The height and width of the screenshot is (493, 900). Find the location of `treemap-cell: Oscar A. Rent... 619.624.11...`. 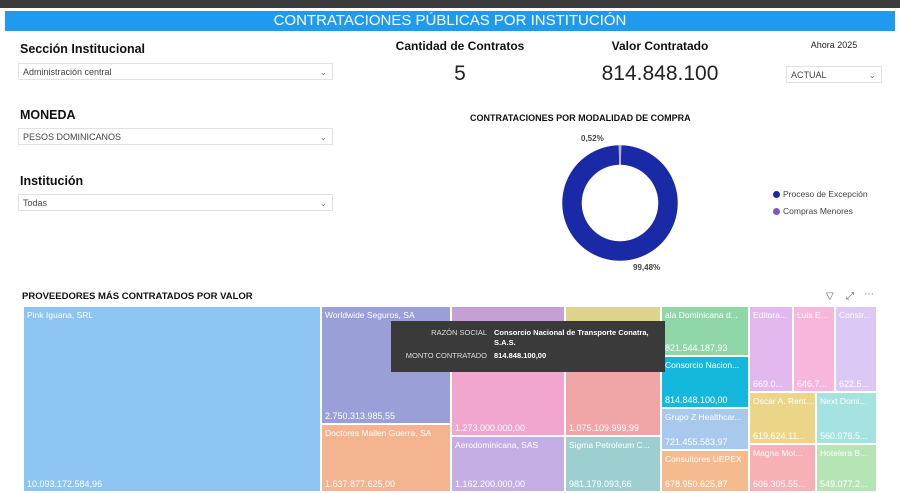

treemap-cell: Oscar A. Rent... 619.624.11... is located at coordinates (782, 418).